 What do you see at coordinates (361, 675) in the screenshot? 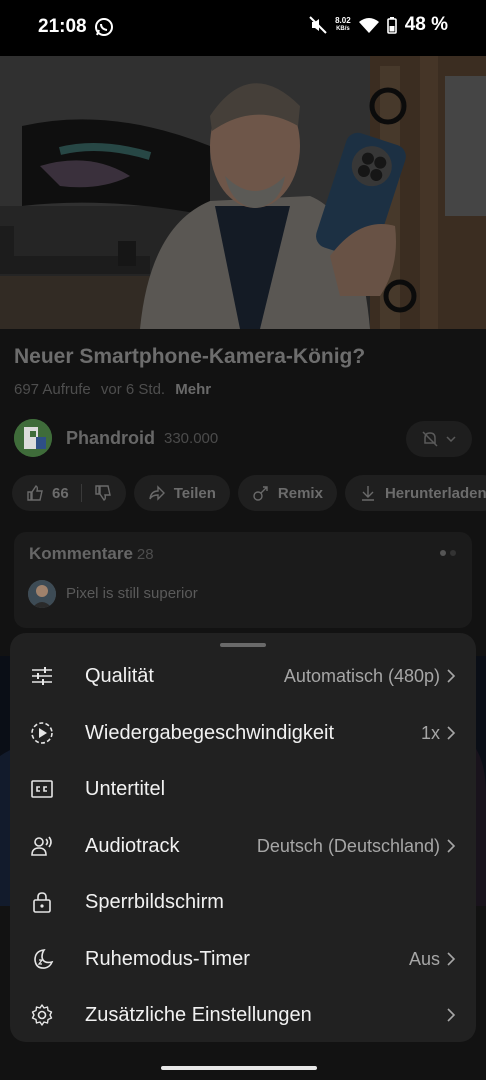
I see `settings-item-value: Automatisch (480p)` at bounding box center [361, 675].